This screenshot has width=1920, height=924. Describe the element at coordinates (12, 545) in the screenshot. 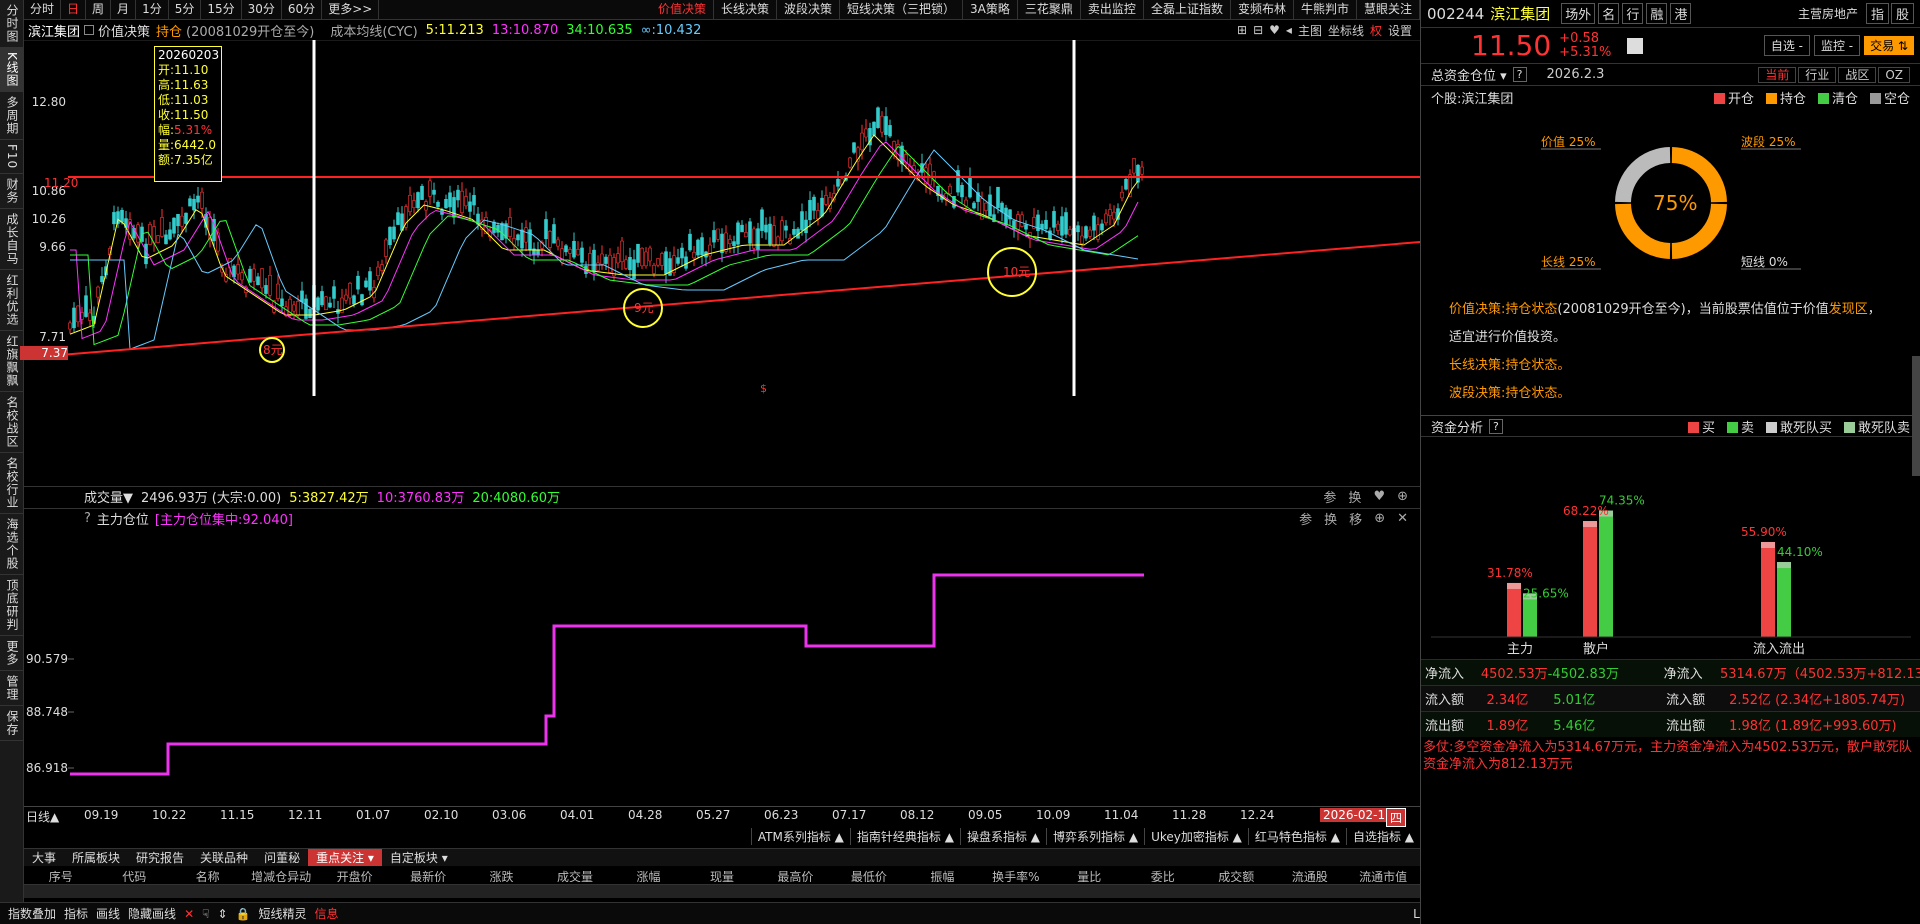

I see `vnav-item: 海选个股` at that location.